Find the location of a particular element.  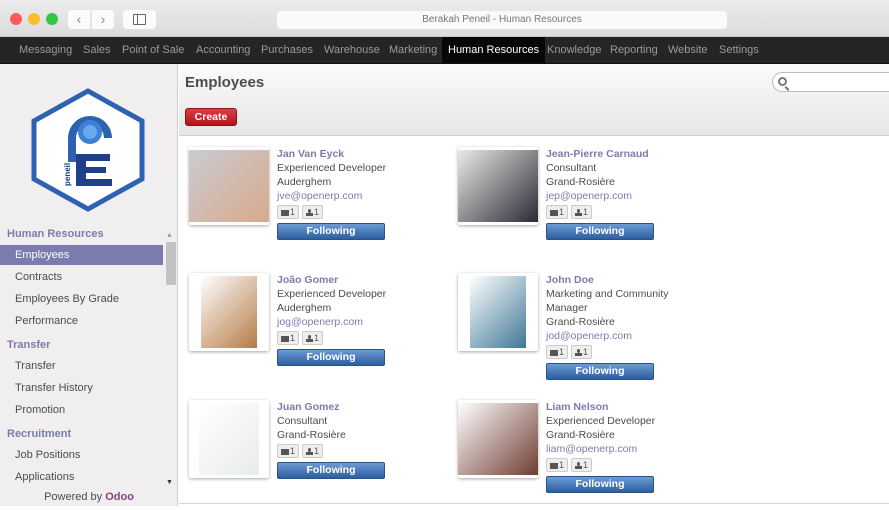

sidebar-item-transfer: Transfer is located at coordinates (81, 366).